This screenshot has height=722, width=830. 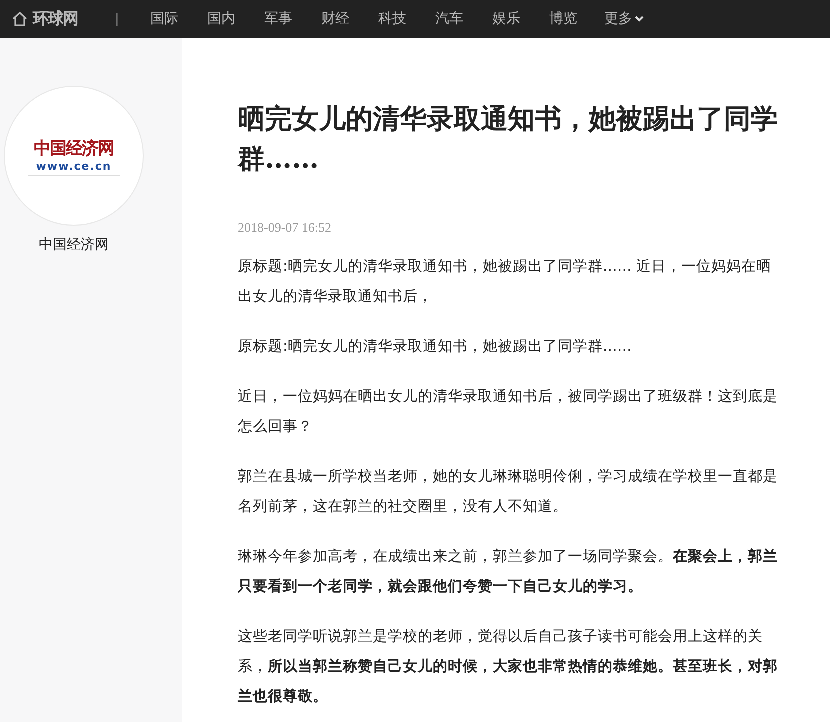 I want to click on source-name: 中国经济网, so click(x=74, y=245).